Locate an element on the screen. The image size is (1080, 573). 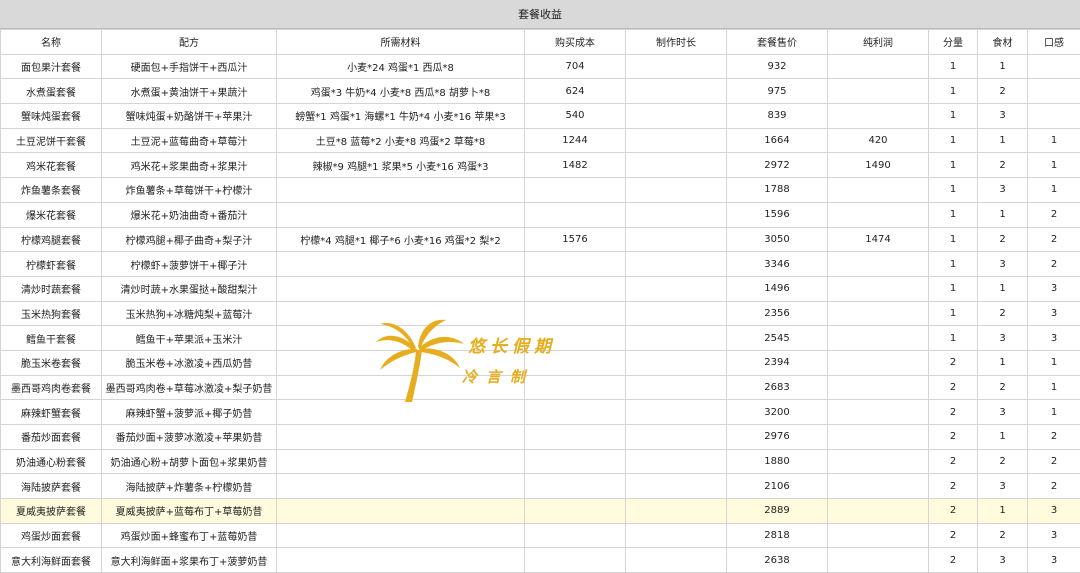
cell-price: 1788 is located at coordinates (777, 190).